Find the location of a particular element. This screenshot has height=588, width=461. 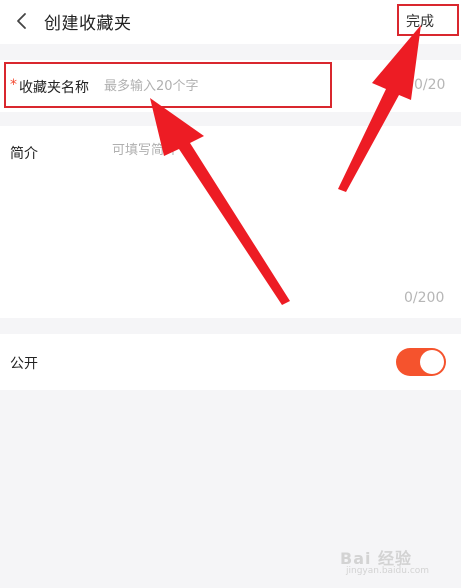

name-highlight-box is located at coordinates (168, 85).